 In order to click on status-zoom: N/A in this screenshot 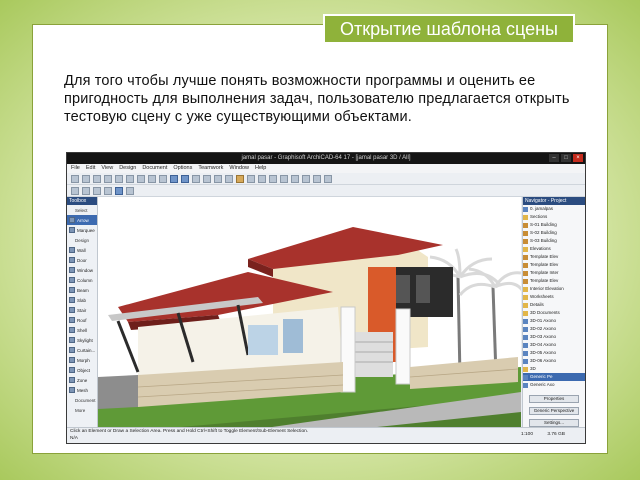, I will do `click(74, 438)`.